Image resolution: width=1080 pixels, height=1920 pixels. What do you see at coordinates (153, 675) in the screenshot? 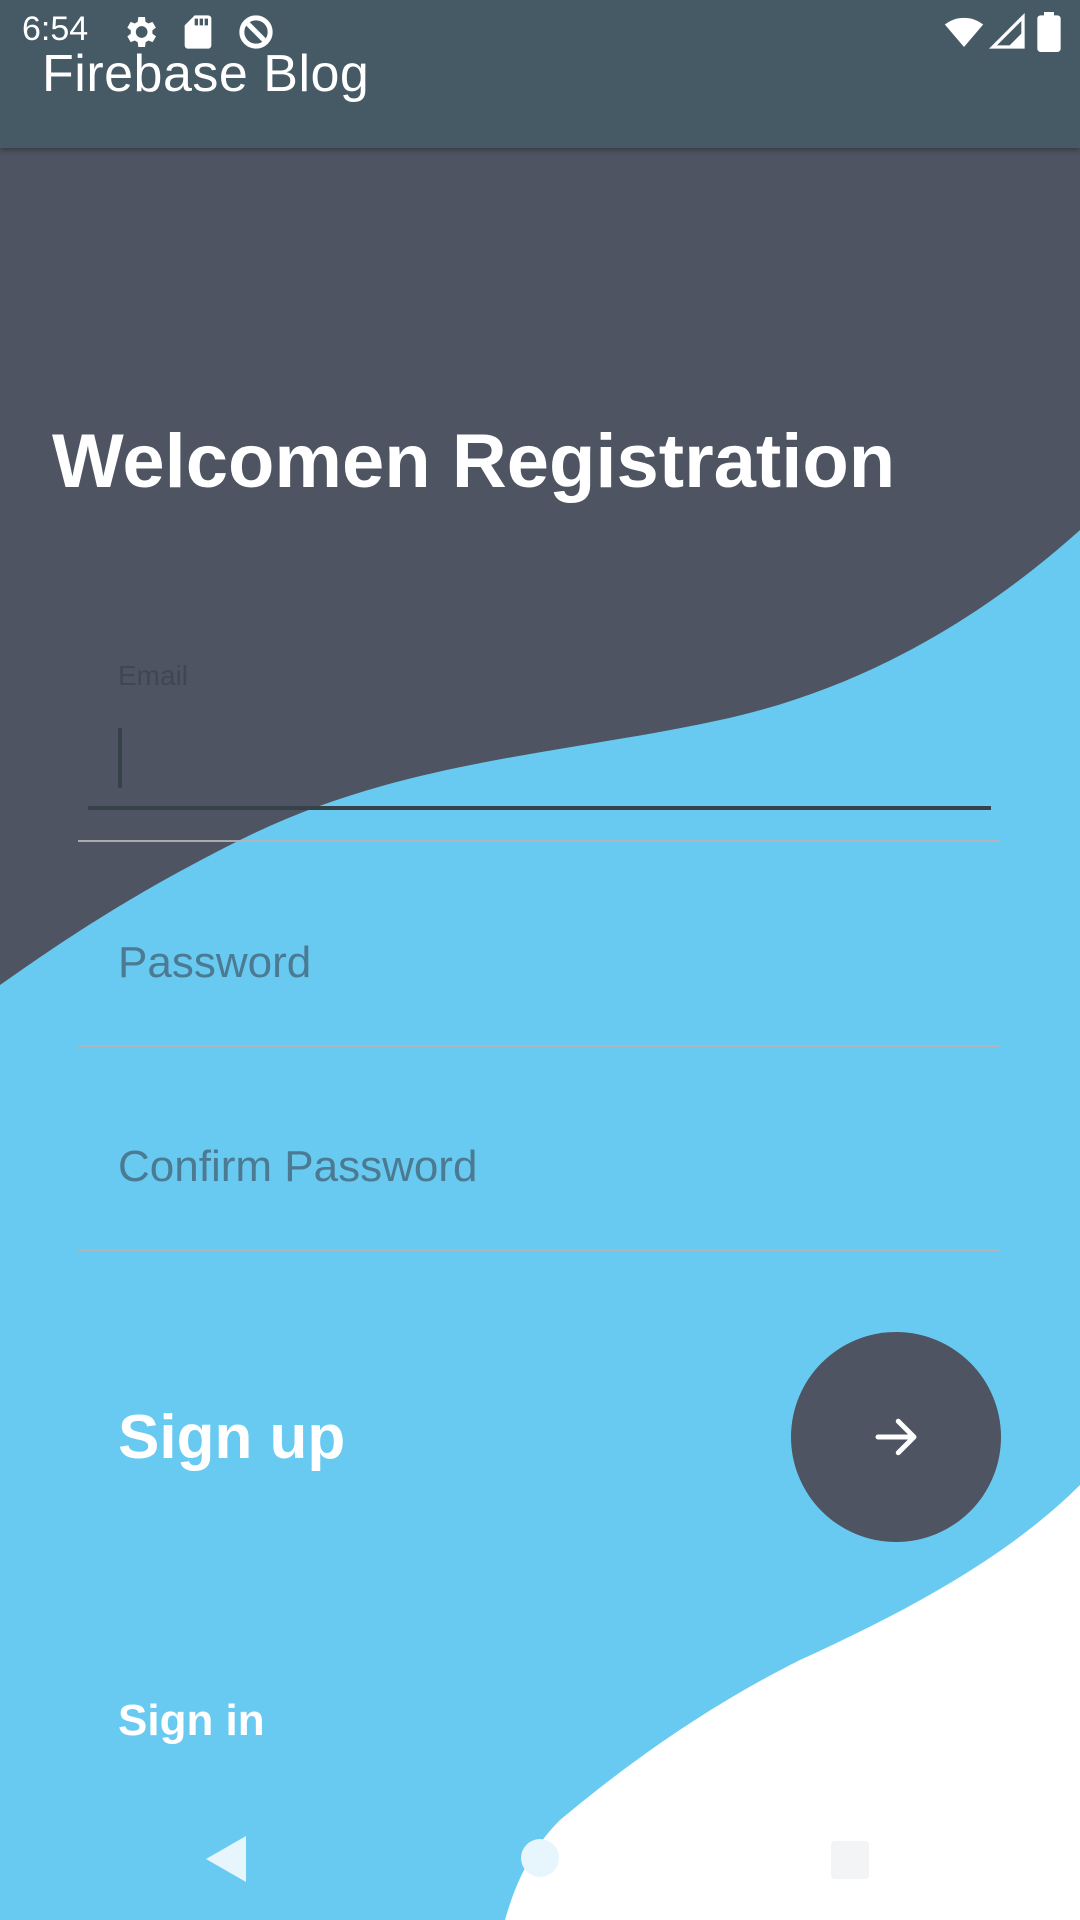
I see `email-label: Email` at bounding box center [153, 675].